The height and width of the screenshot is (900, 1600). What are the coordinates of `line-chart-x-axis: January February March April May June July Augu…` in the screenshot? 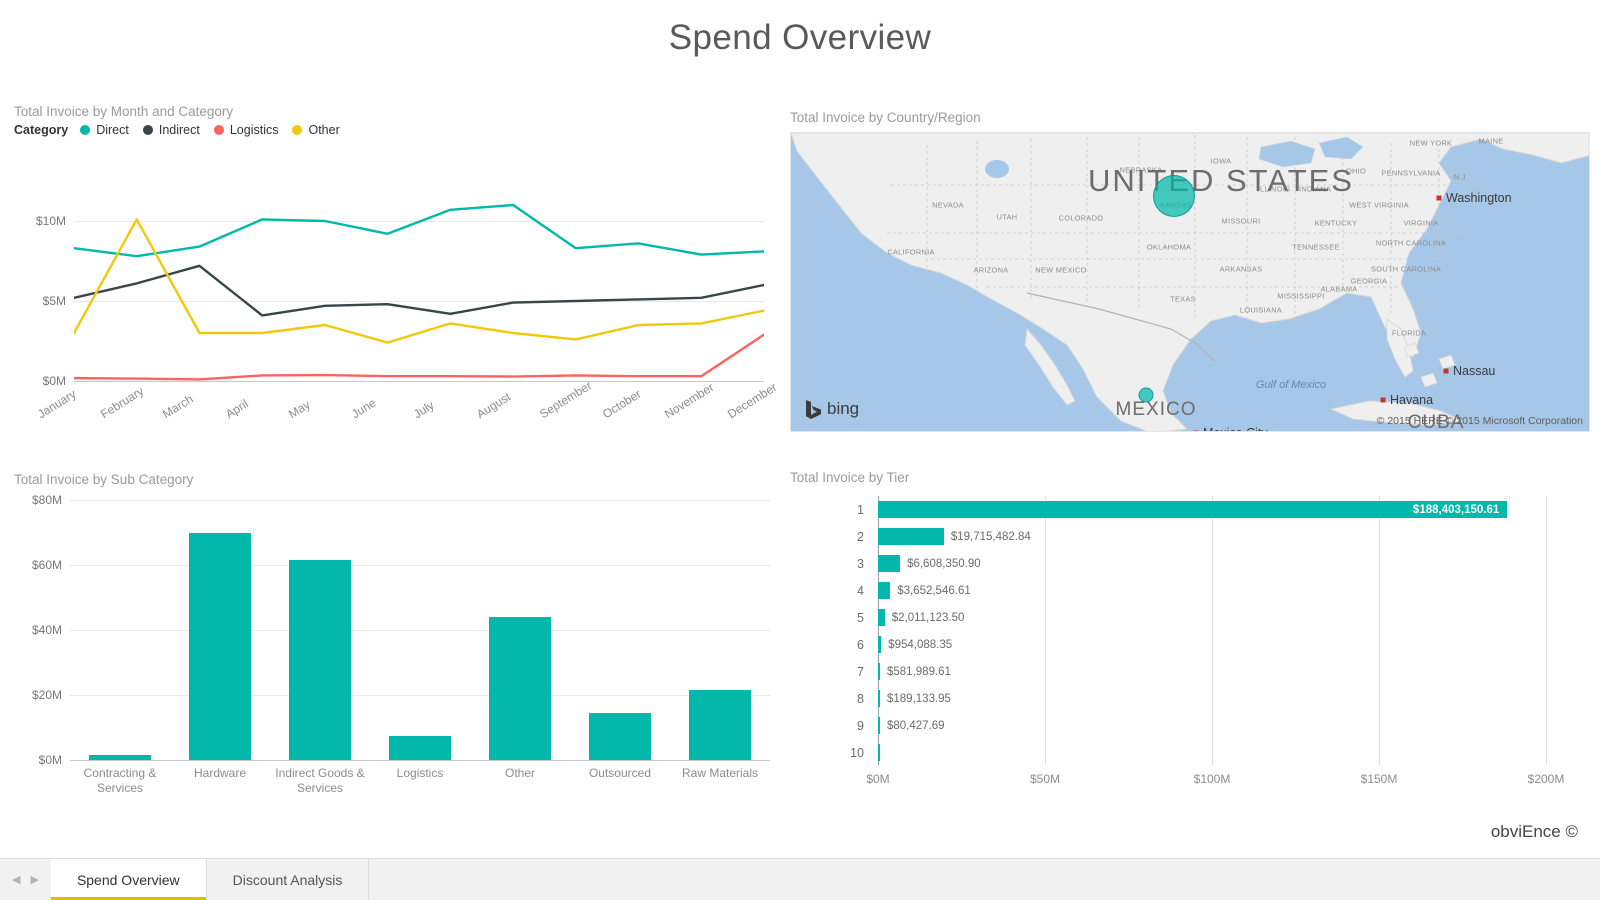 It's located at (407, 405).